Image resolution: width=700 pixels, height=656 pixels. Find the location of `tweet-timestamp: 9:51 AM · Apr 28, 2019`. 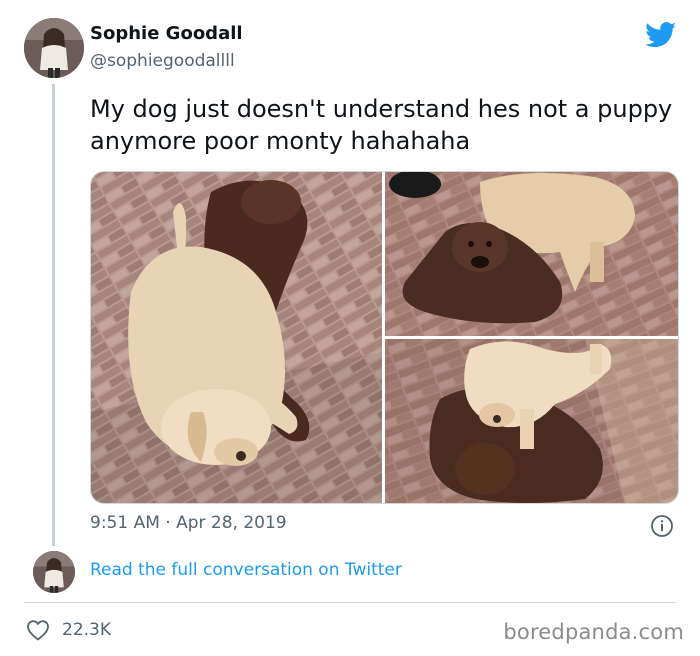

tweet-timestamp: 9:51 AM · Apr 28, 2019 is located at coordinates (188, 523).